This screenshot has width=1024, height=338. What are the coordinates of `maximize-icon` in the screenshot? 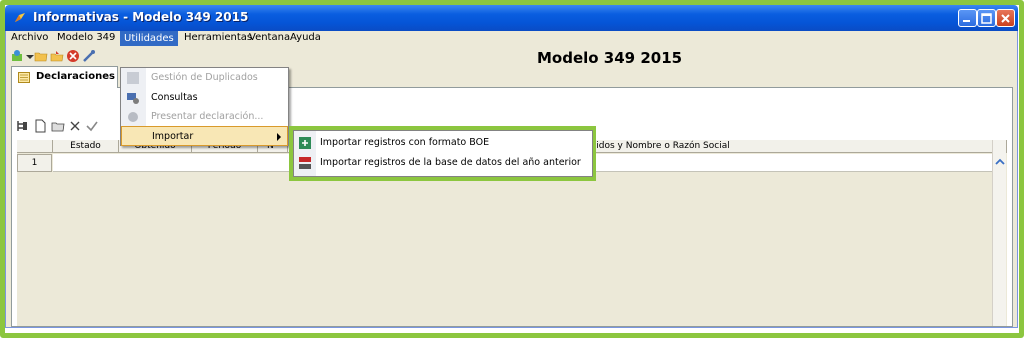 It's located at (986, 18).